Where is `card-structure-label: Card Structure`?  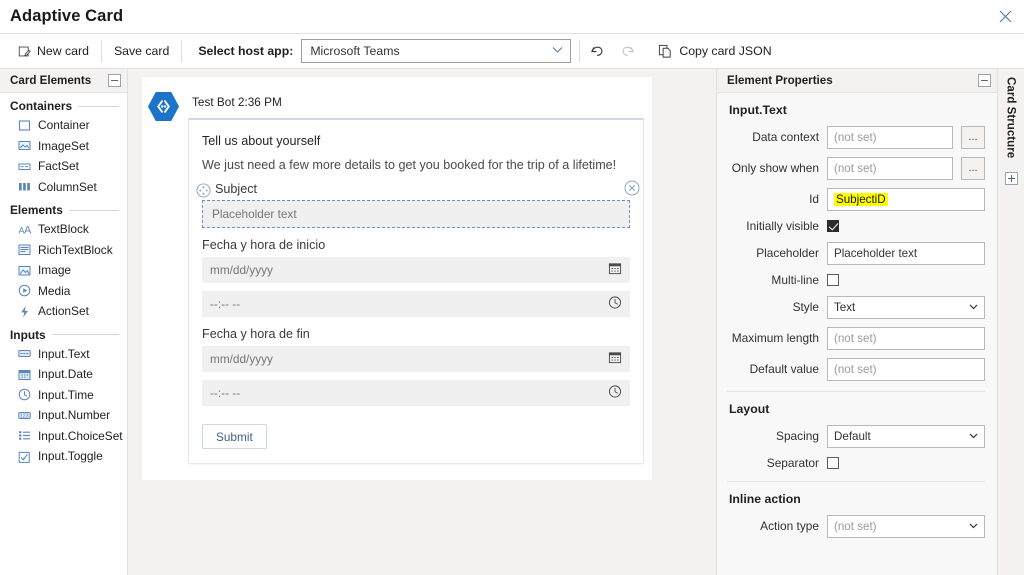
card-structure-label: Card Structure is located at coordinates (1011, 117).